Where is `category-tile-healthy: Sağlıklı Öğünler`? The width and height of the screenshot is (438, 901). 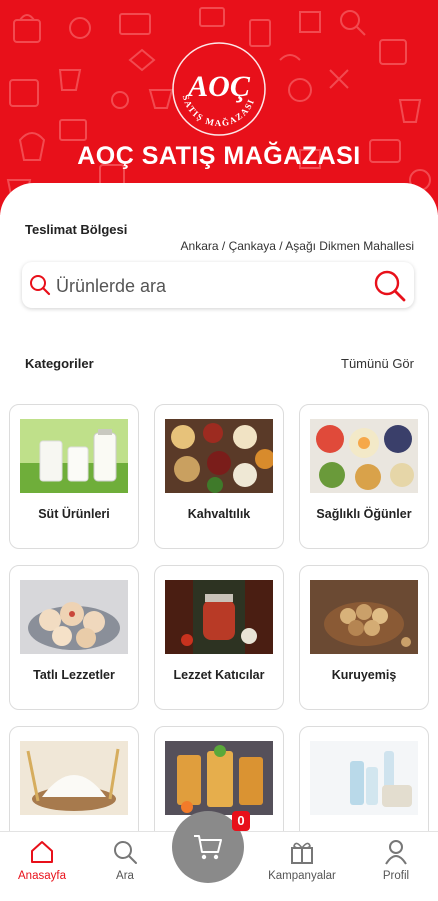
category-tile-healthy: Sağlıklı Öğünler is located at coordinates (364, 476).